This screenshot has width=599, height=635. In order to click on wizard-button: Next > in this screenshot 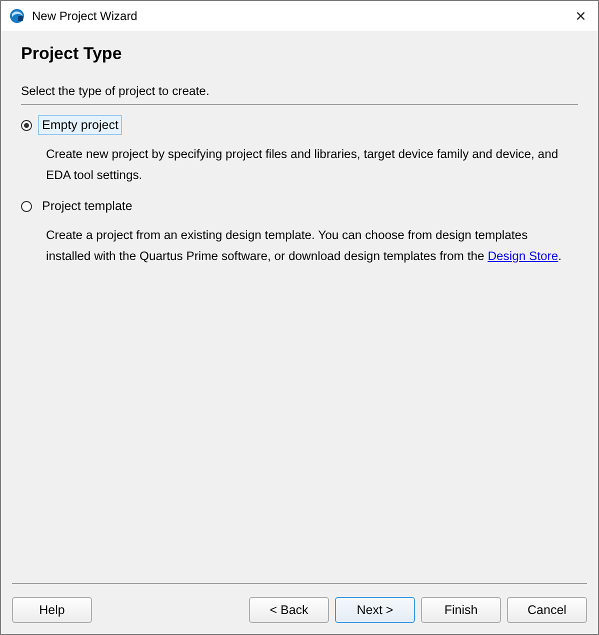, I will do `click(375, 610)`.